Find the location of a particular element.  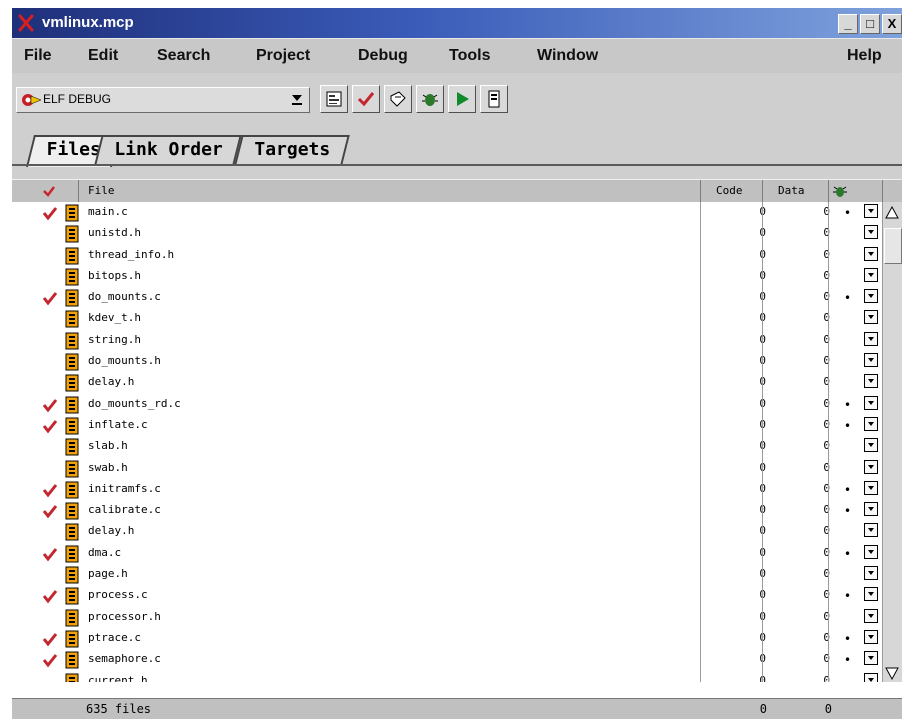

file-row: do_mounts.h 0 0 is located at coordinates (447, 361).